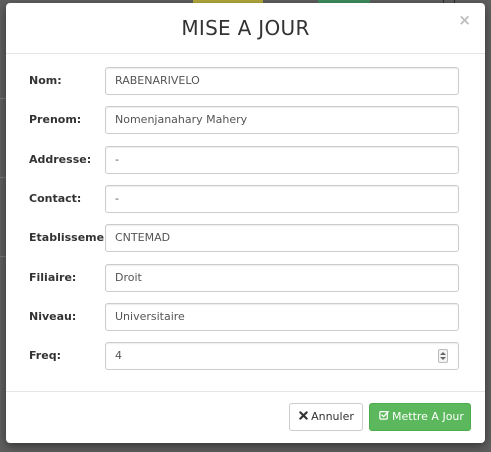 This screenshot has width=491, height=452. I want to click on form-row-contact: Contact: -, so click(245, 199).